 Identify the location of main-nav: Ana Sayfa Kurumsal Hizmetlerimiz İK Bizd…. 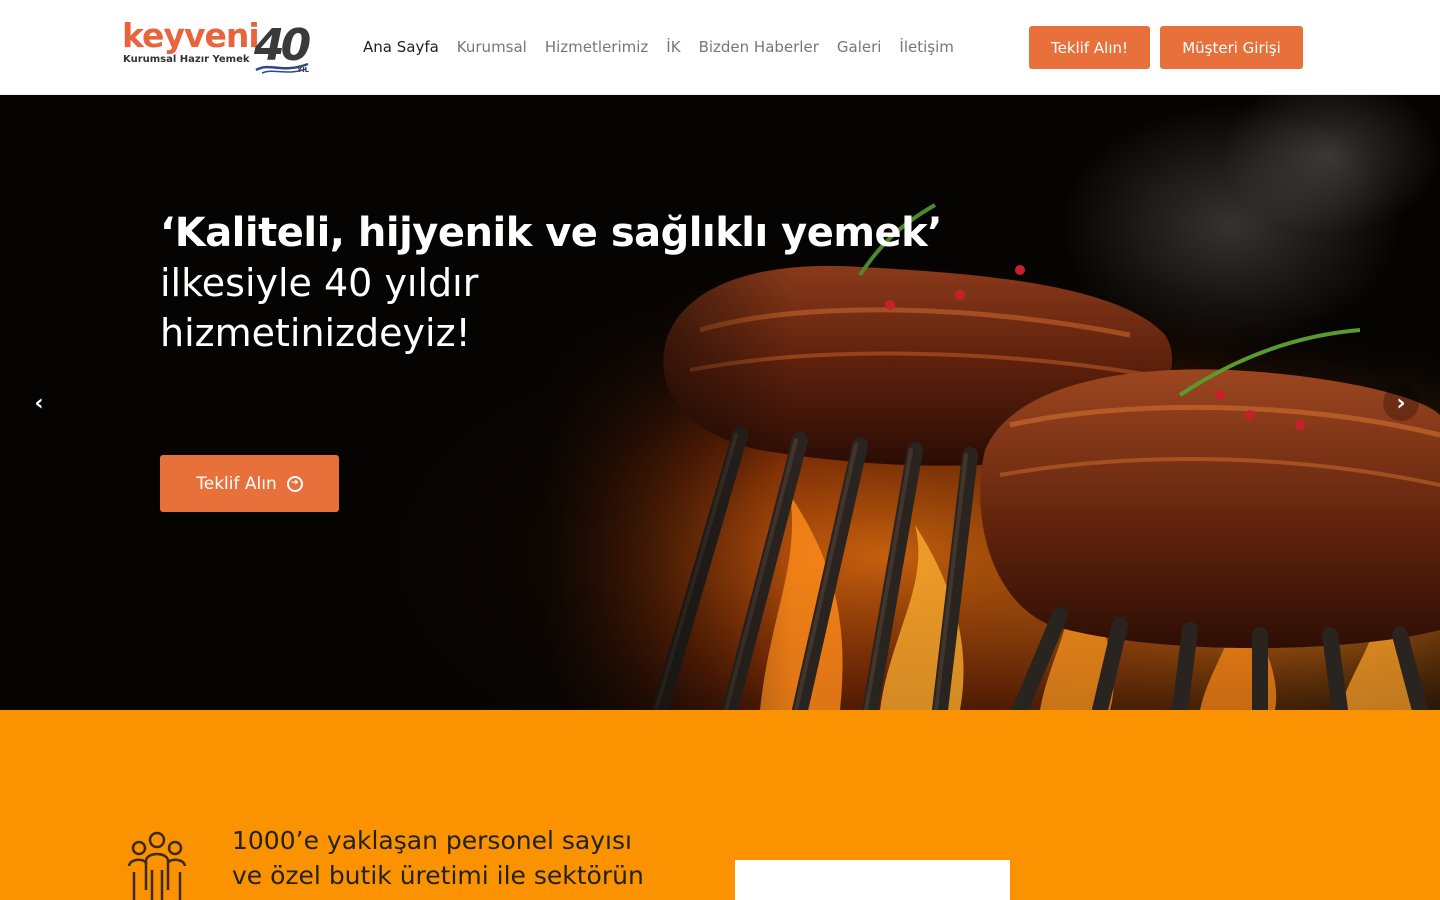
(658, 47).